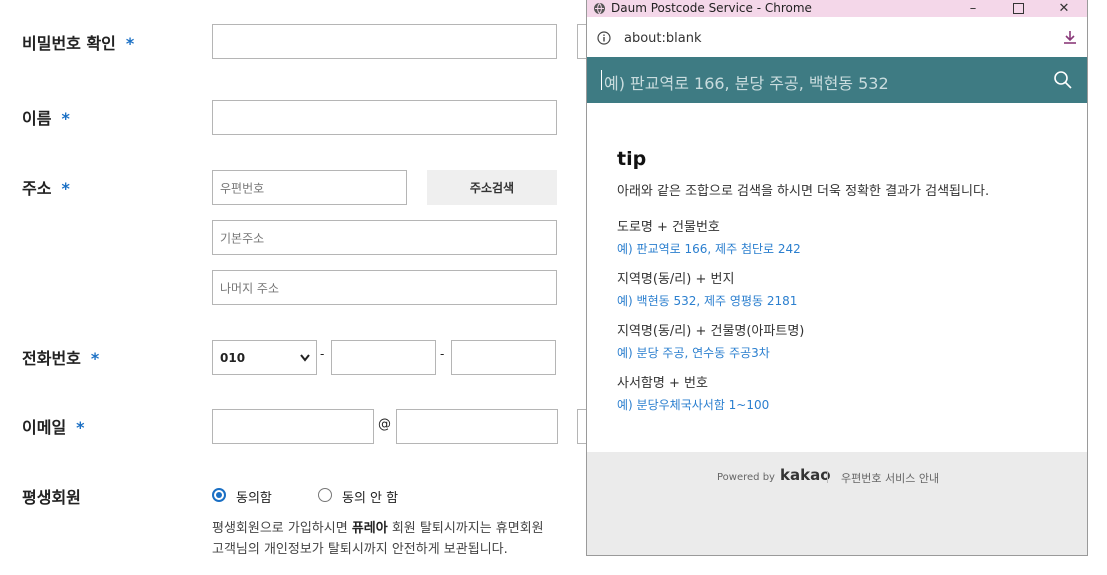  I want to click on password-confirm-label: 비밀번호 확인, so click(69, 43).